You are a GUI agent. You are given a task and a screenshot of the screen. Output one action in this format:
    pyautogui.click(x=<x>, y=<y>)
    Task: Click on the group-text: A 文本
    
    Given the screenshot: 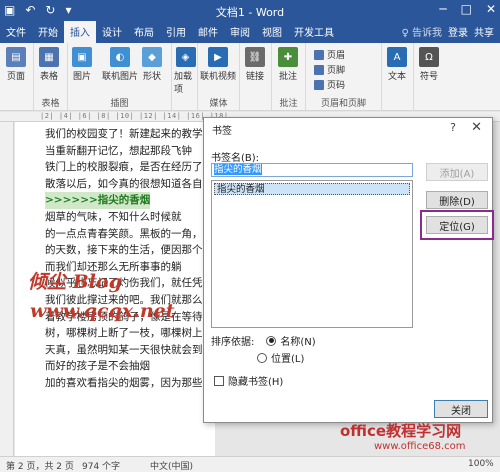 What is the action you would take?
    pyautogui.click(x=398, y=77)
    